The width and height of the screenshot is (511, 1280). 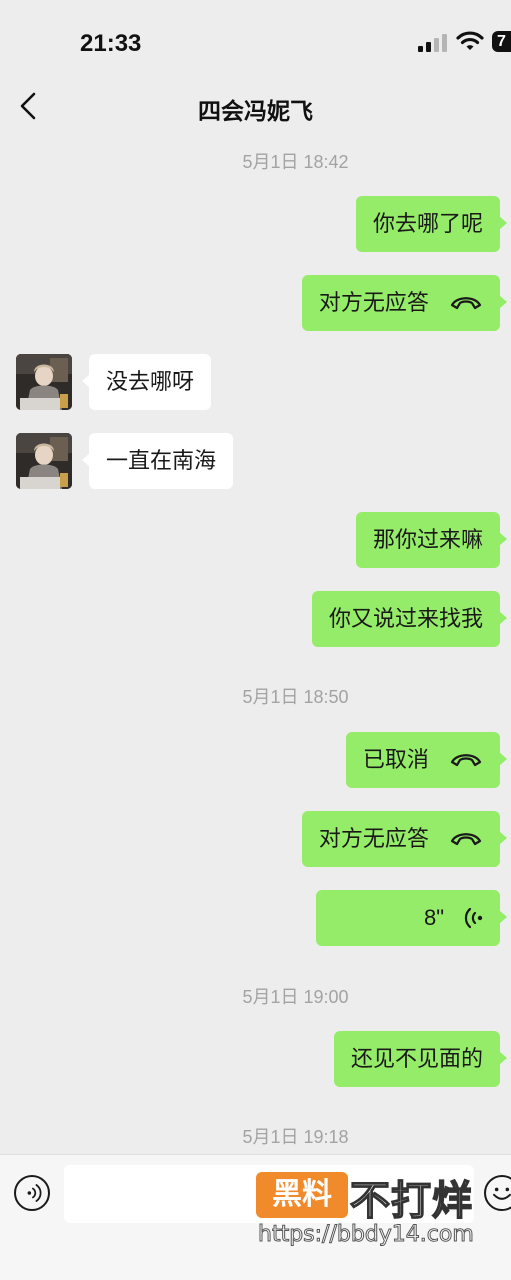 I want to click on message-text: 没去哪呀, so click(x=150, y=381).